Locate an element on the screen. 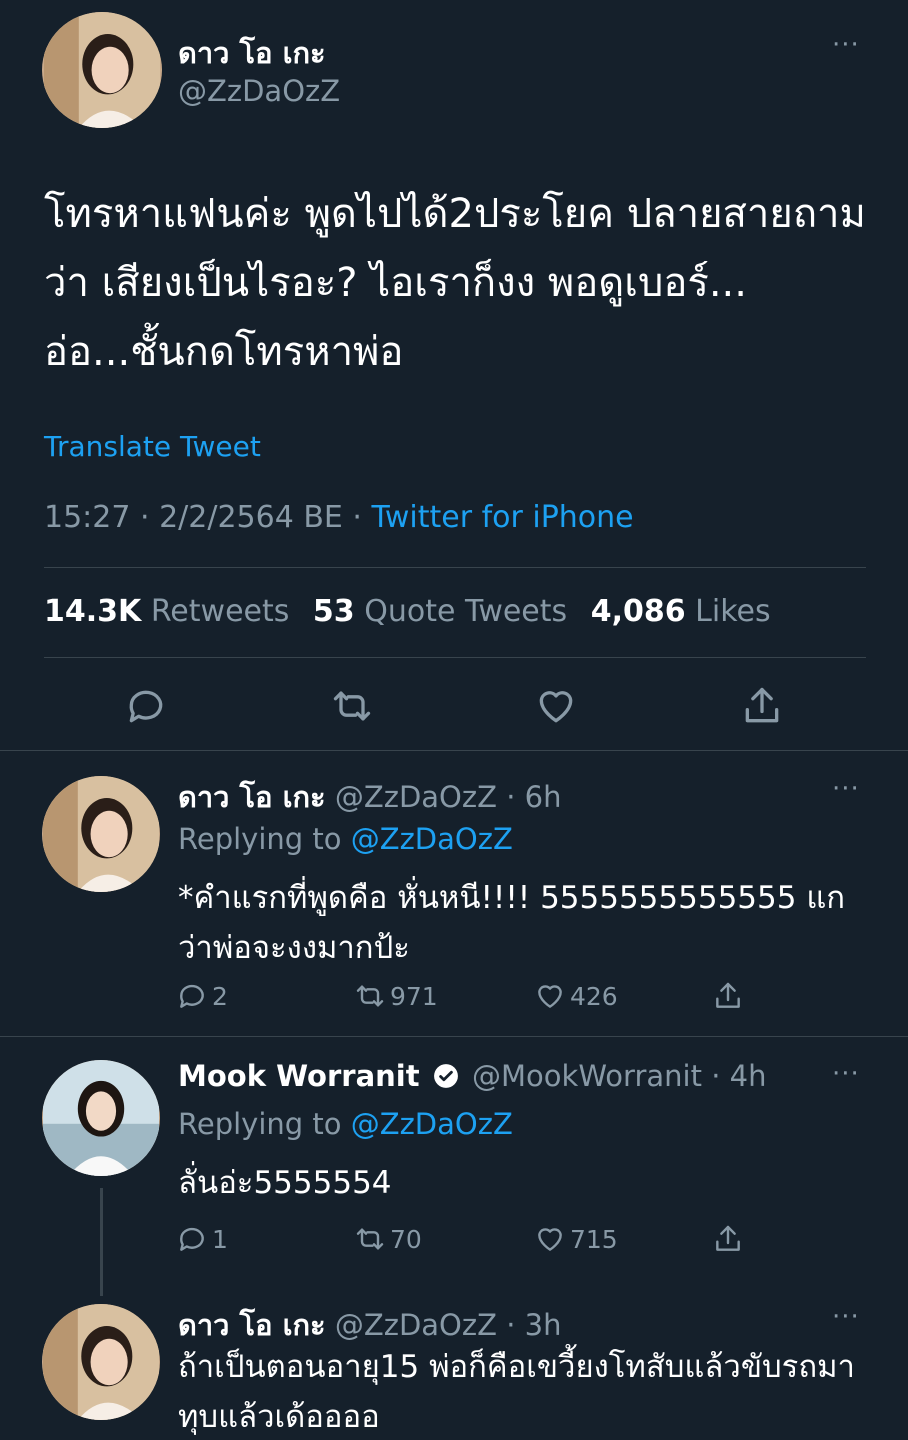 The image size is (908, 1440). like-count: 715 is located at coordinates (594, 1239).